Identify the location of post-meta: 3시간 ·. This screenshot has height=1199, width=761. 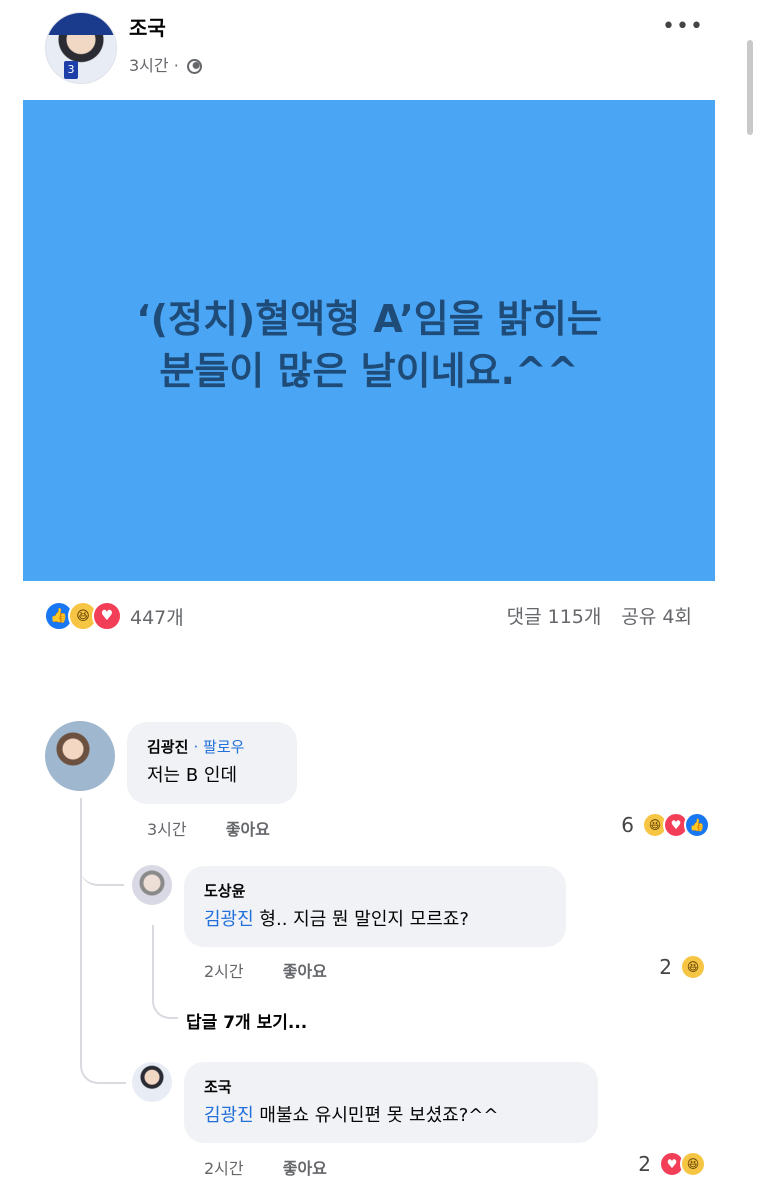
(165, 64).